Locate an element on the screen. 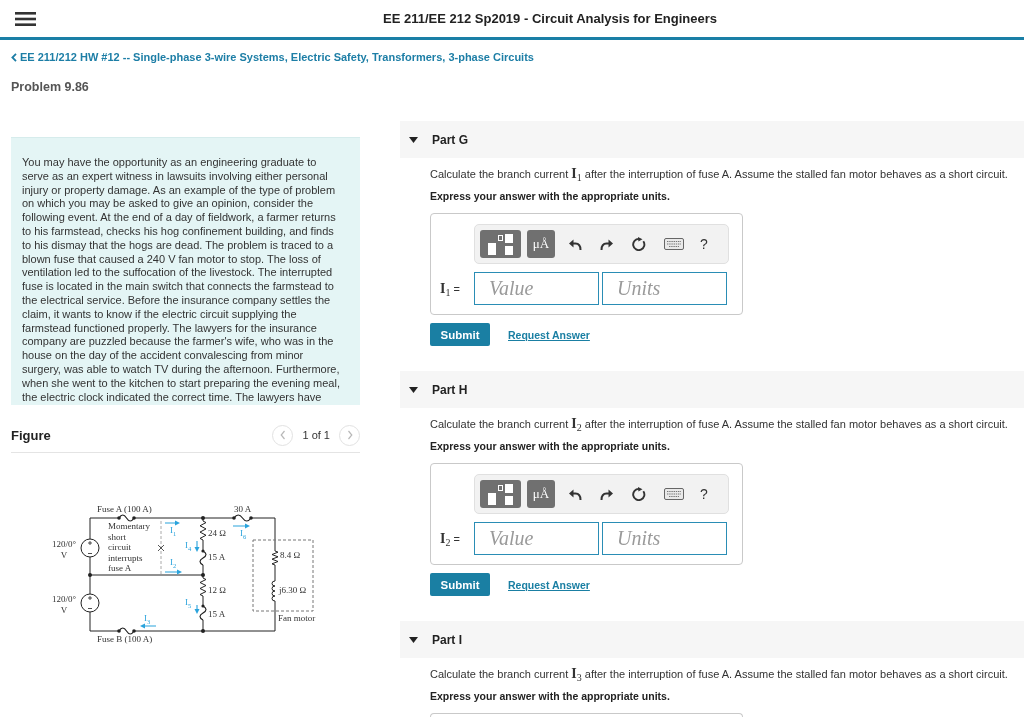 This screenshot has width=1024, height=717. part-header: Part I is located at coordinates (712, 639).